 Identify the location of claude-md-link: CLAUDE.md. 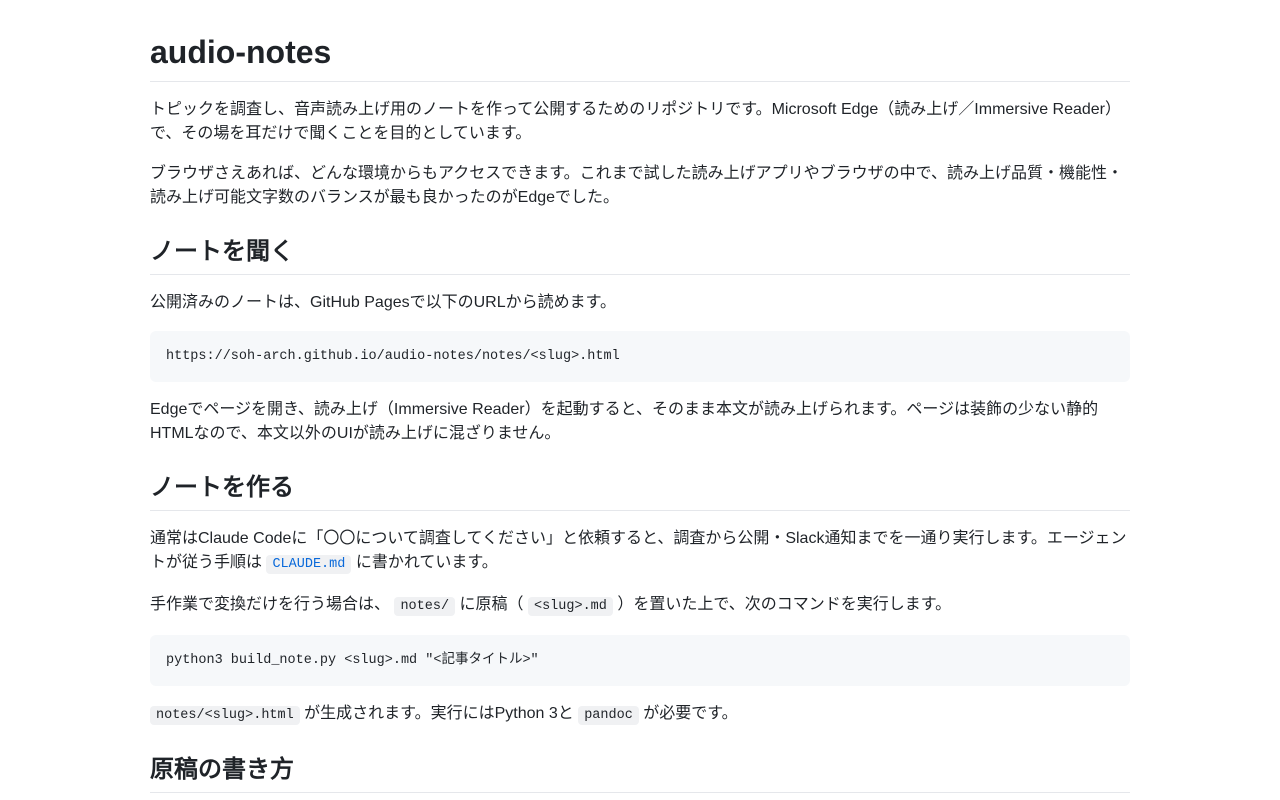
(309, 564).